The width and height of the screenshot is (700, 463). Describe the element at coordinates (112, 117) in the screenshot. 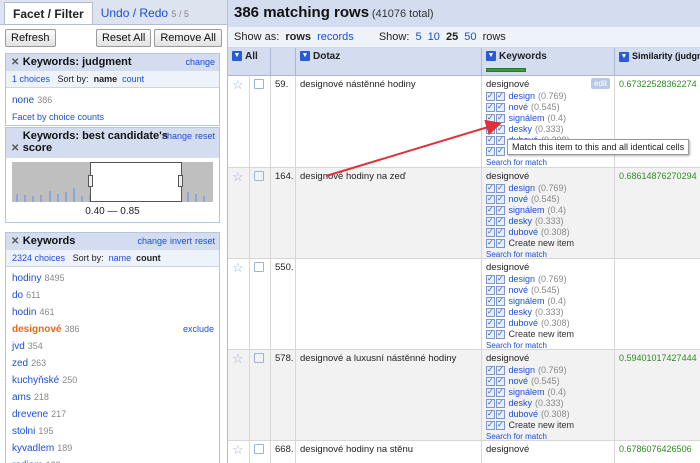

I see `facet-by-choice-counts-link: Facet by choice counts` at that location.